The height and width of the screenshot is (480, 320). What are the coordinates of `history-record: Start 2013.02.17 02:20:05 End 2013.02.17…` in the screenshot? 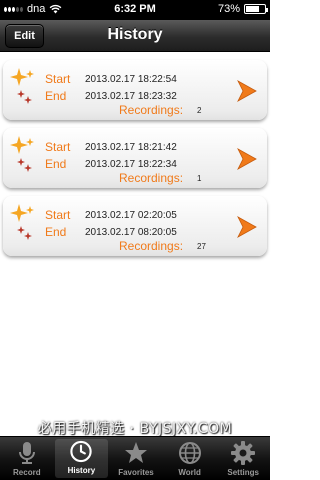 It's located at (135, 226).